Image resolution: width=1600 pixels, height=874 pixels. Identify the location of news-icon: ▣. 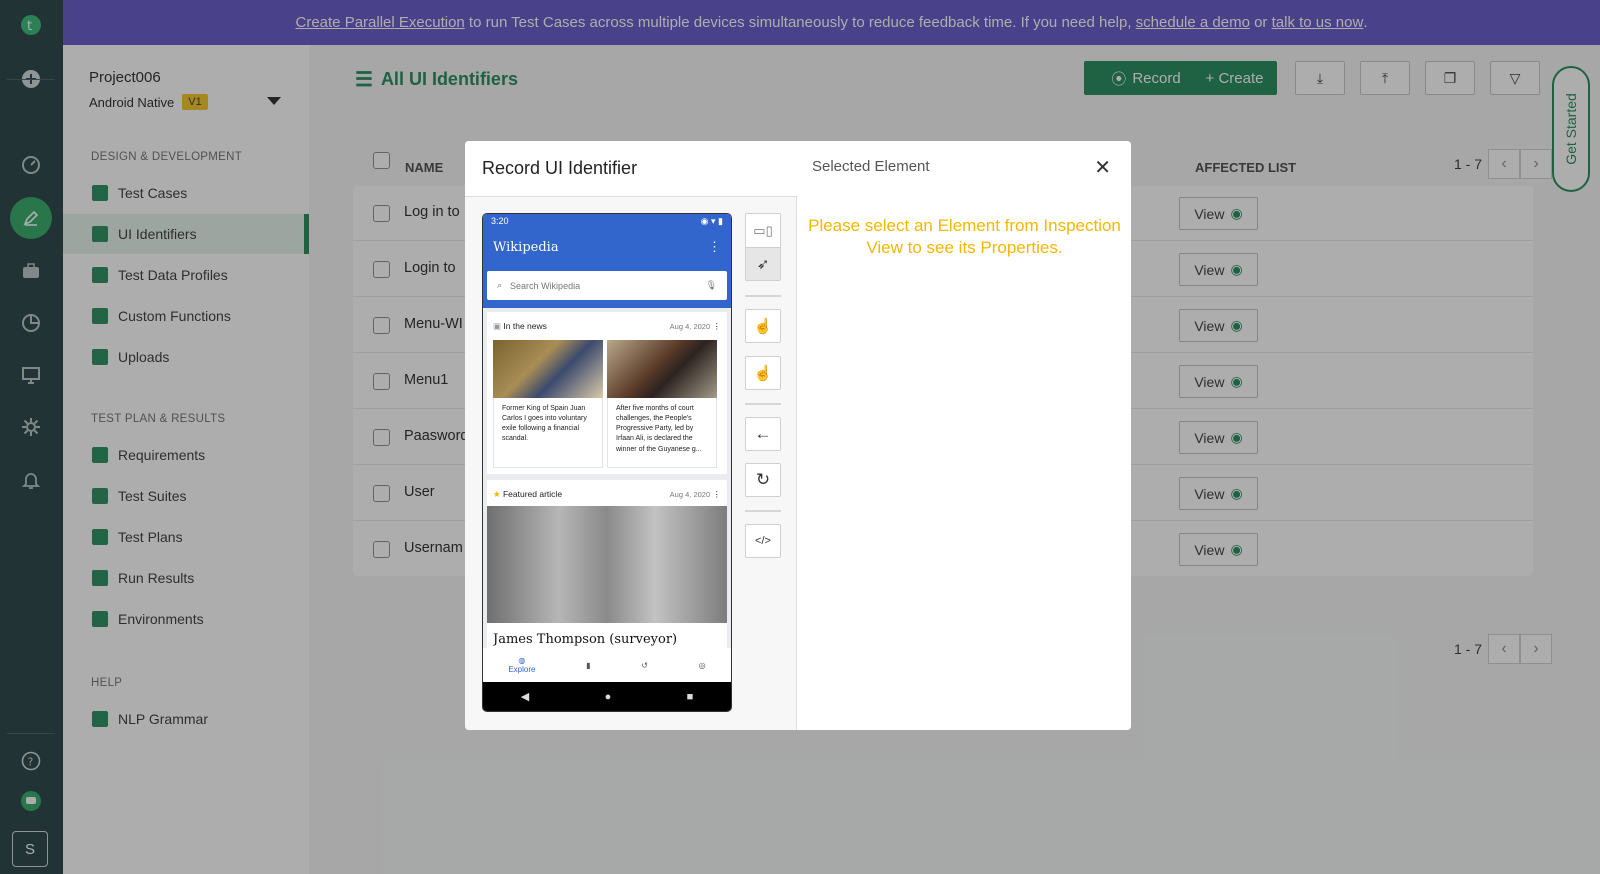
(498, 325).